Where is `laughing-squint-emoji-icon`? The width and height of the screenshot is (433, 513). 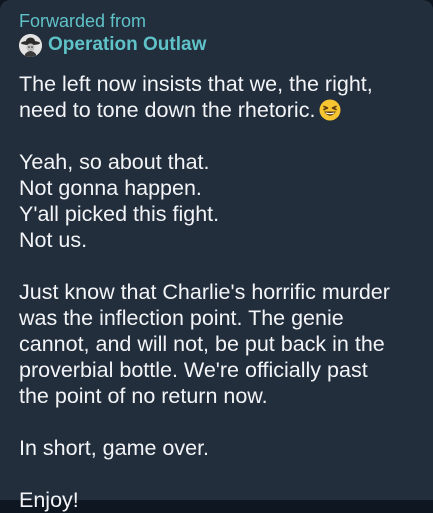 laughing-squint-emoji-icon is located at coordinates (330, 110).